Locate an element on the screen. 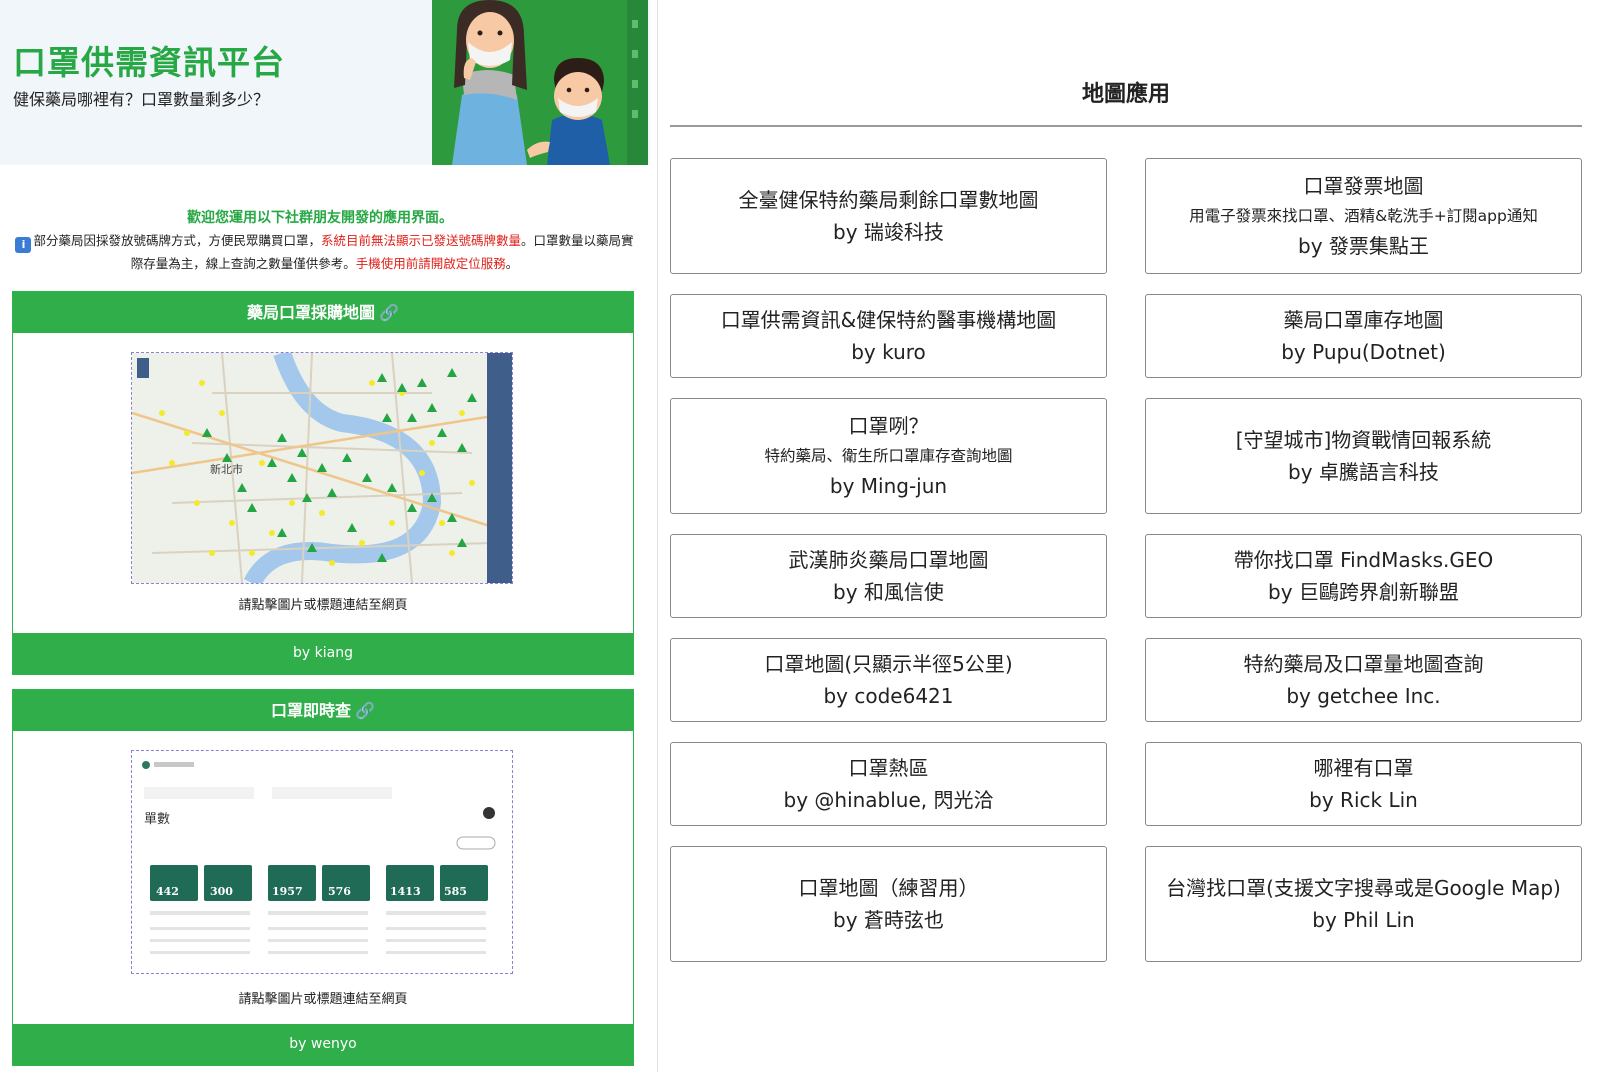 Image resolution: width=1600 pixels, height=1072 pixels. map-app-title: 口罩熱區 is located at coordinates (888, 768).